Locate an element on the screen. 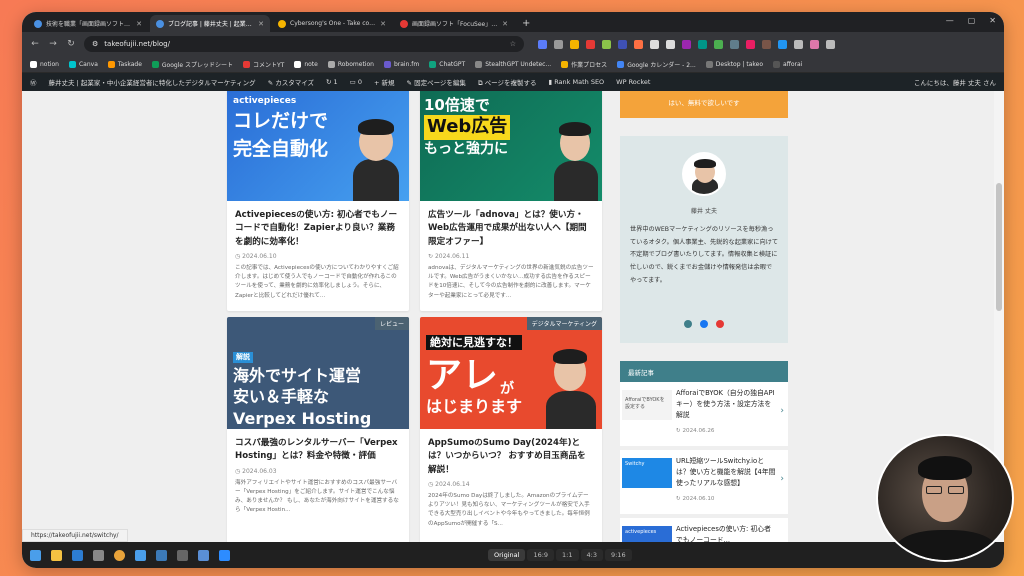  windows-start-icon is located at coordinates (35, 555).